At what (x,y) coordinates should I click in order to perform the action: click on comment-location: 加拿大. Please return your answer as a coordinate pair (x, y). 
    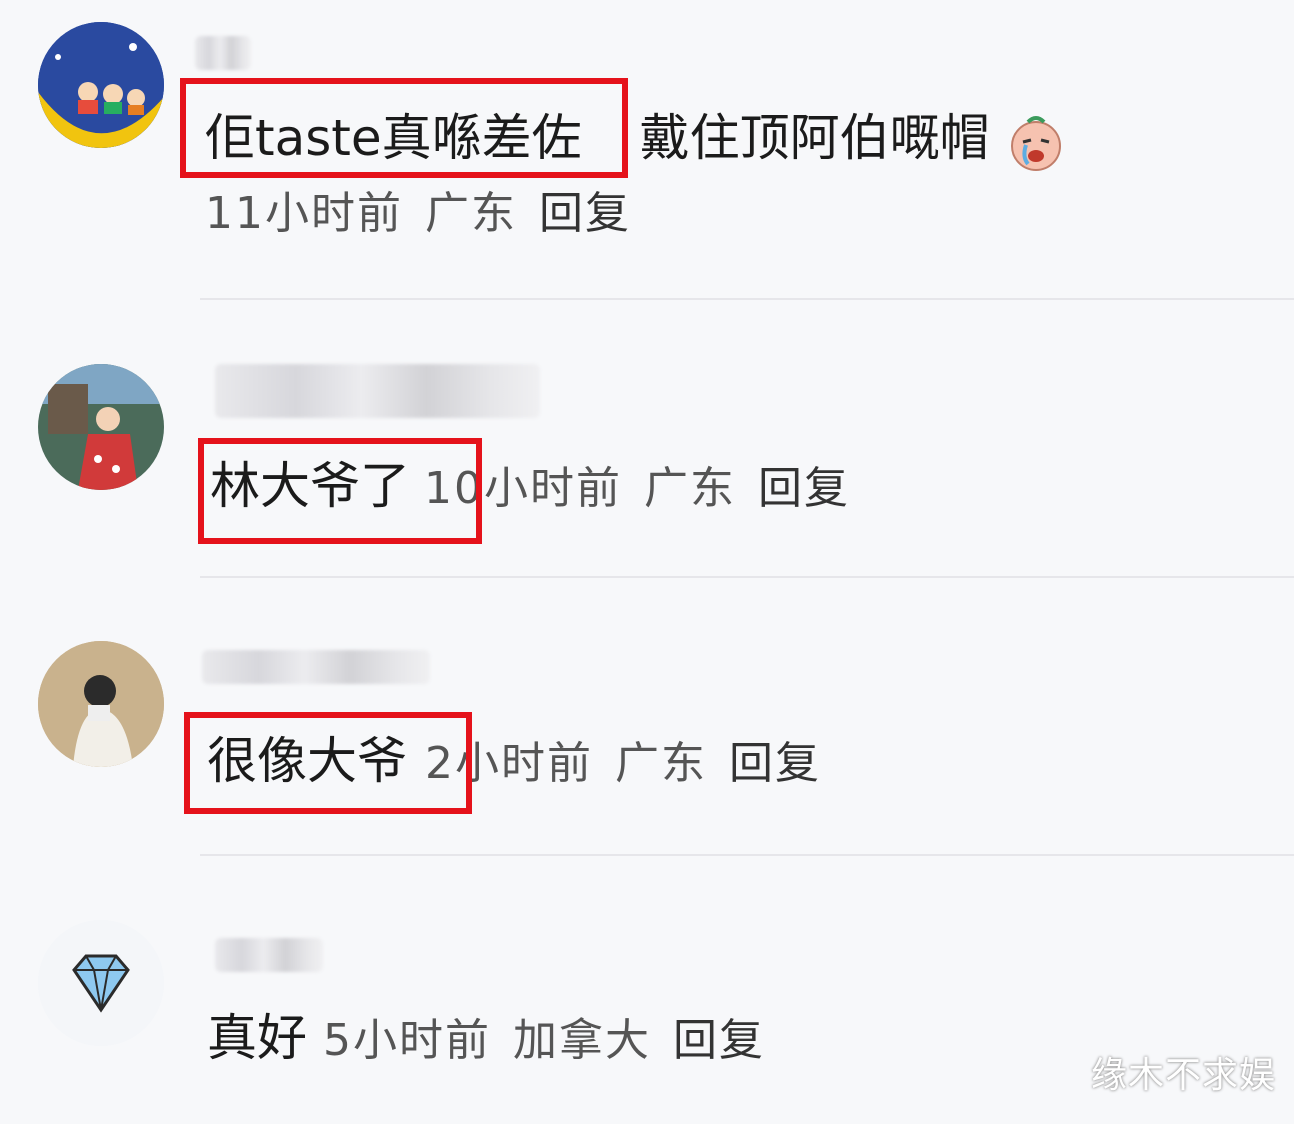
    Looking at the image, I should click on (582, 1040).